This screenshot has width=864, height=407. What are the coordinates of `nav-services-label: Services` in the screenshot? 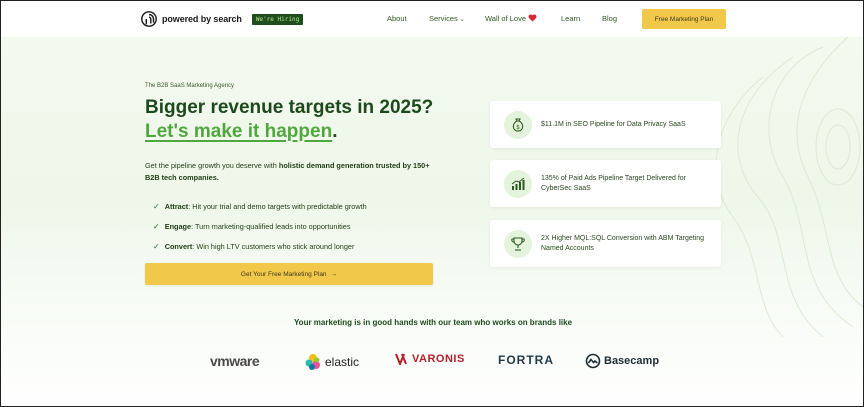 It's located at (443, 18).